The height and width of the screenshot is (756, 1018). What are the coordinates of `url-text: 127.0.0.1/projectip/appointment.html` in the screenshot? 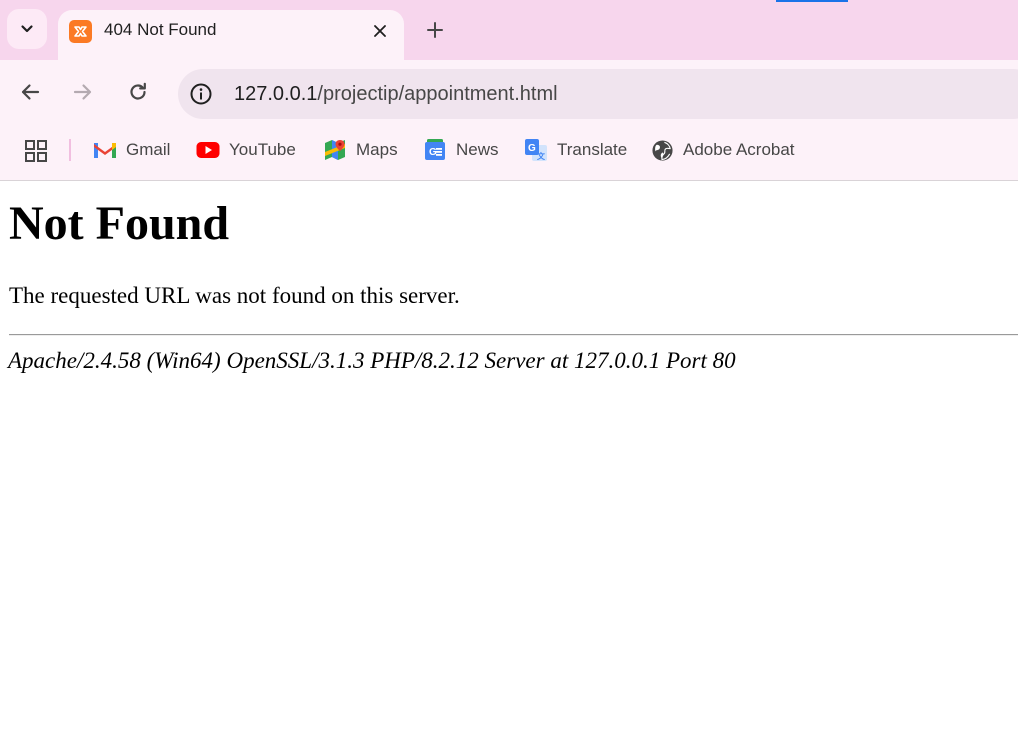 It's located at (396, 94).